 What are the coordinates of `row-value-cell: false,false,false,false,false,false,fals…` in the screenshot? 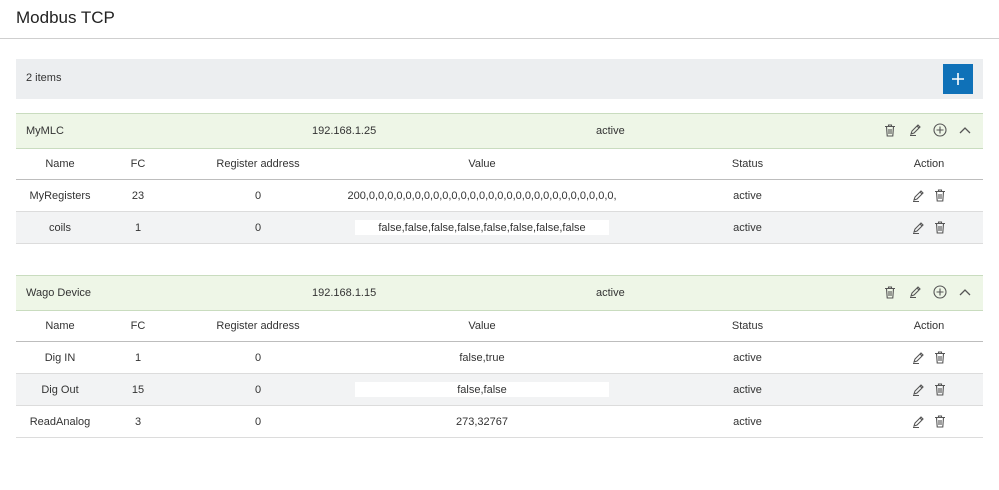 It's located at (482, 227).